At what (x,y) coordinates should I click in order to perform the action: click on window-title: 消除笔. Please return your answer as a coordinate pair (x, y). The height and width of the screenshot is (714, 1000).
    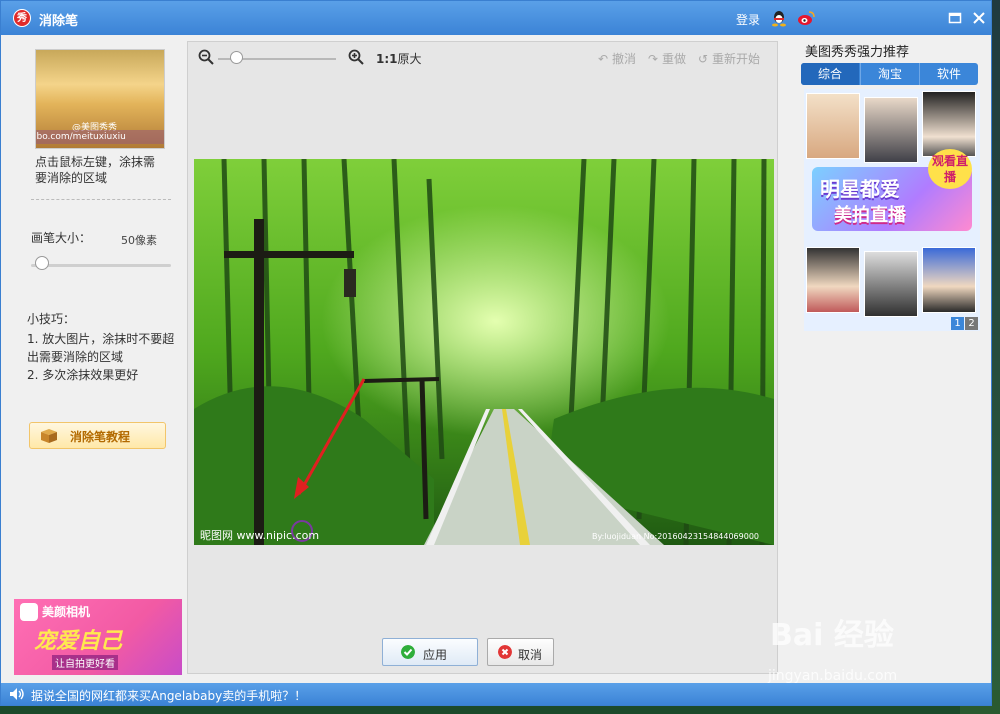
    Looking at the image, I should click on (59, 21).